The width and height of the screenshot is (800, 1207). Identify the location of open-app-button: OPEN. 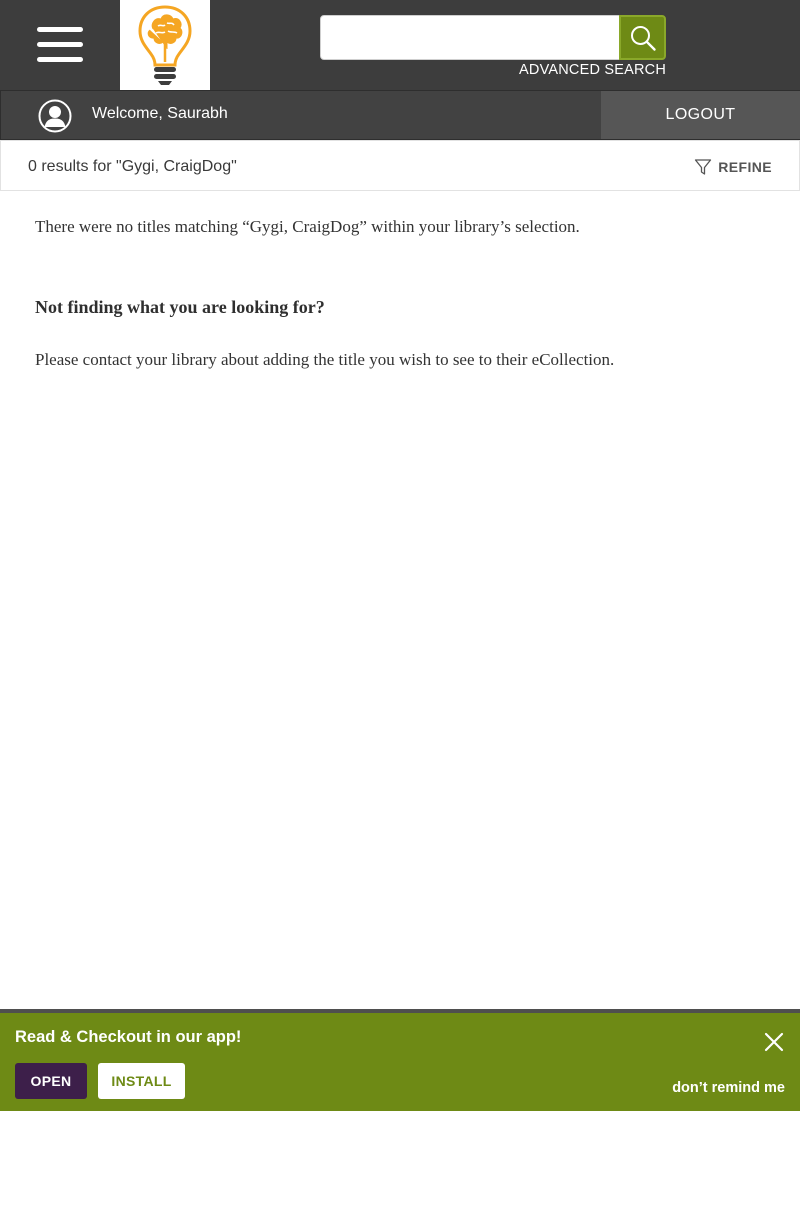
(51, 1081).